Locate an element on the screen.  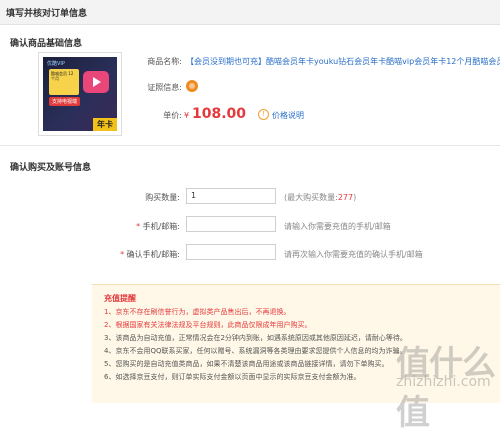
quantity-hint: (最大购买数量:277) is located at coordinates (320, 197).